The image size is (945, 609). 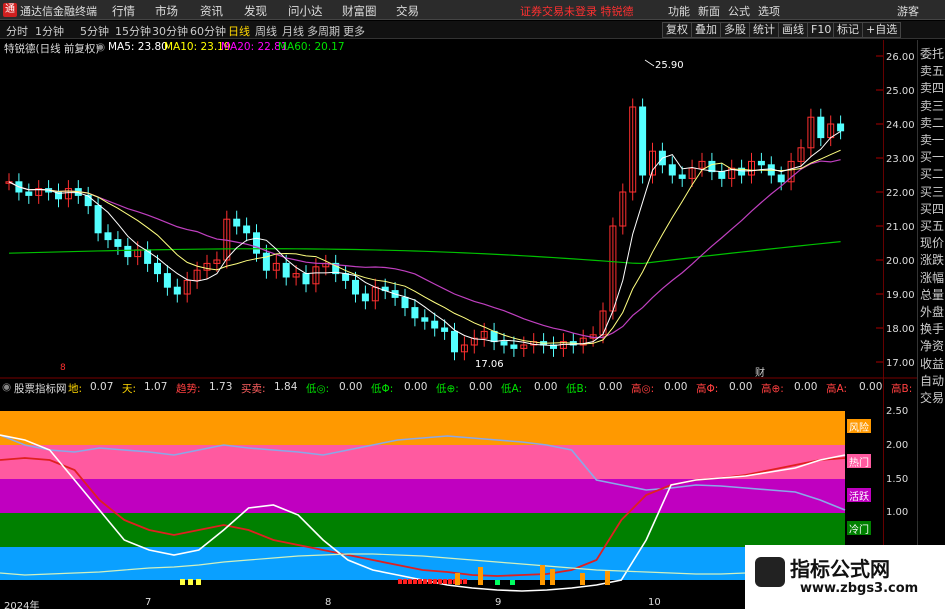 I want to click on right-panel-item: 涨幅, so click(x=932, y=277).